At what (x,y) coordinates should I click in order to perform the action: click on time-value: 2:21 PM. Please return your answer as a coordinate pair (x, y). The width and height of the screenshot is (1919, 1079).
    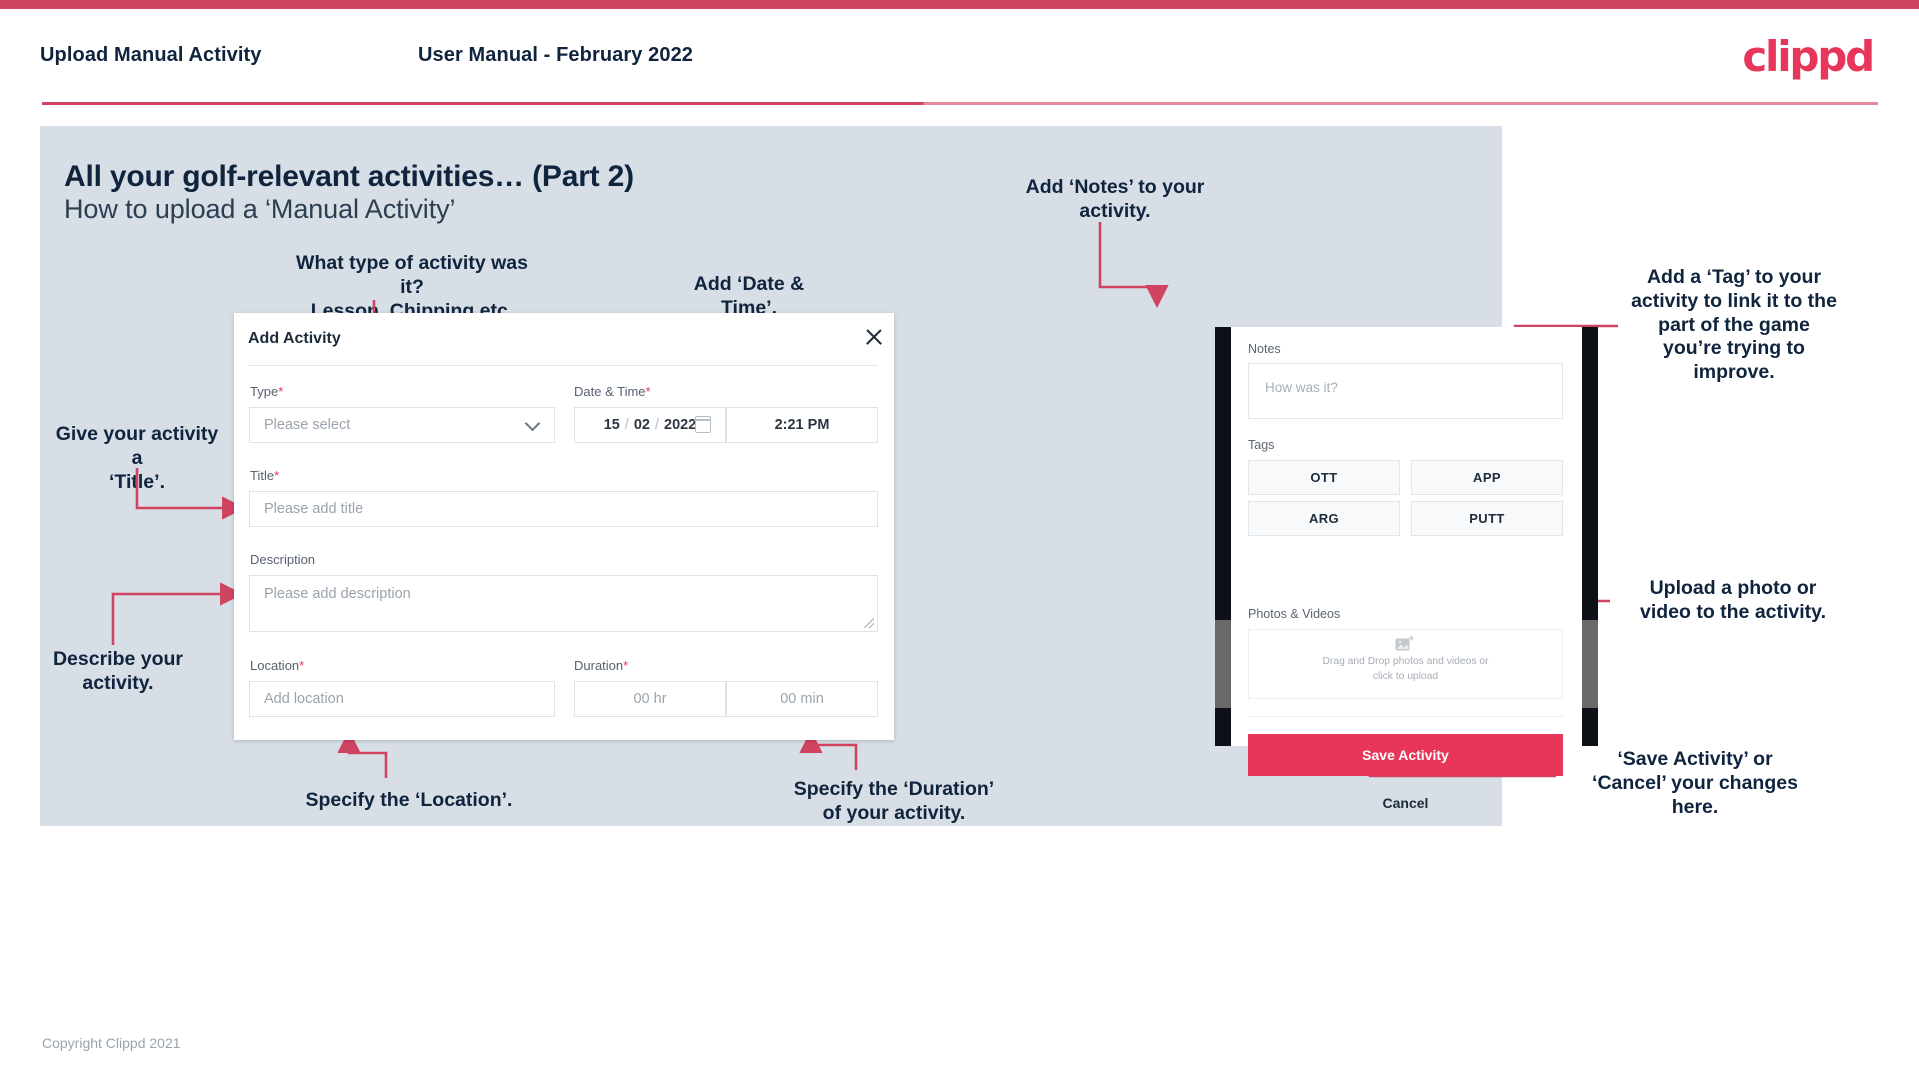
    Looking at the image, I should click on (802, 425).